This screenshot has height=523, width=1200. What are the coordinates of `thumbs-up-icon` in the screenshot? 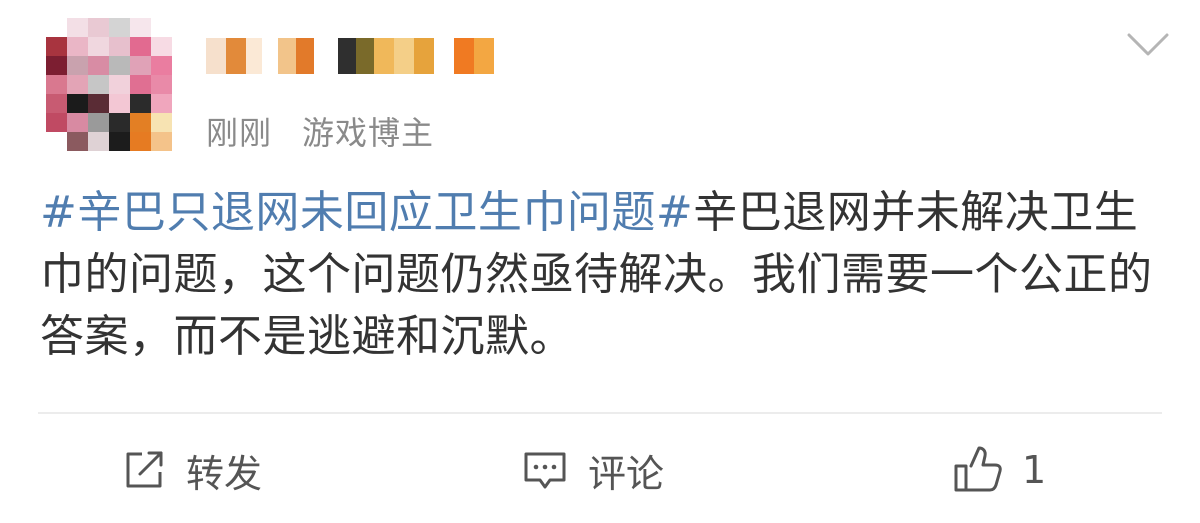 It's located at (978, 469).